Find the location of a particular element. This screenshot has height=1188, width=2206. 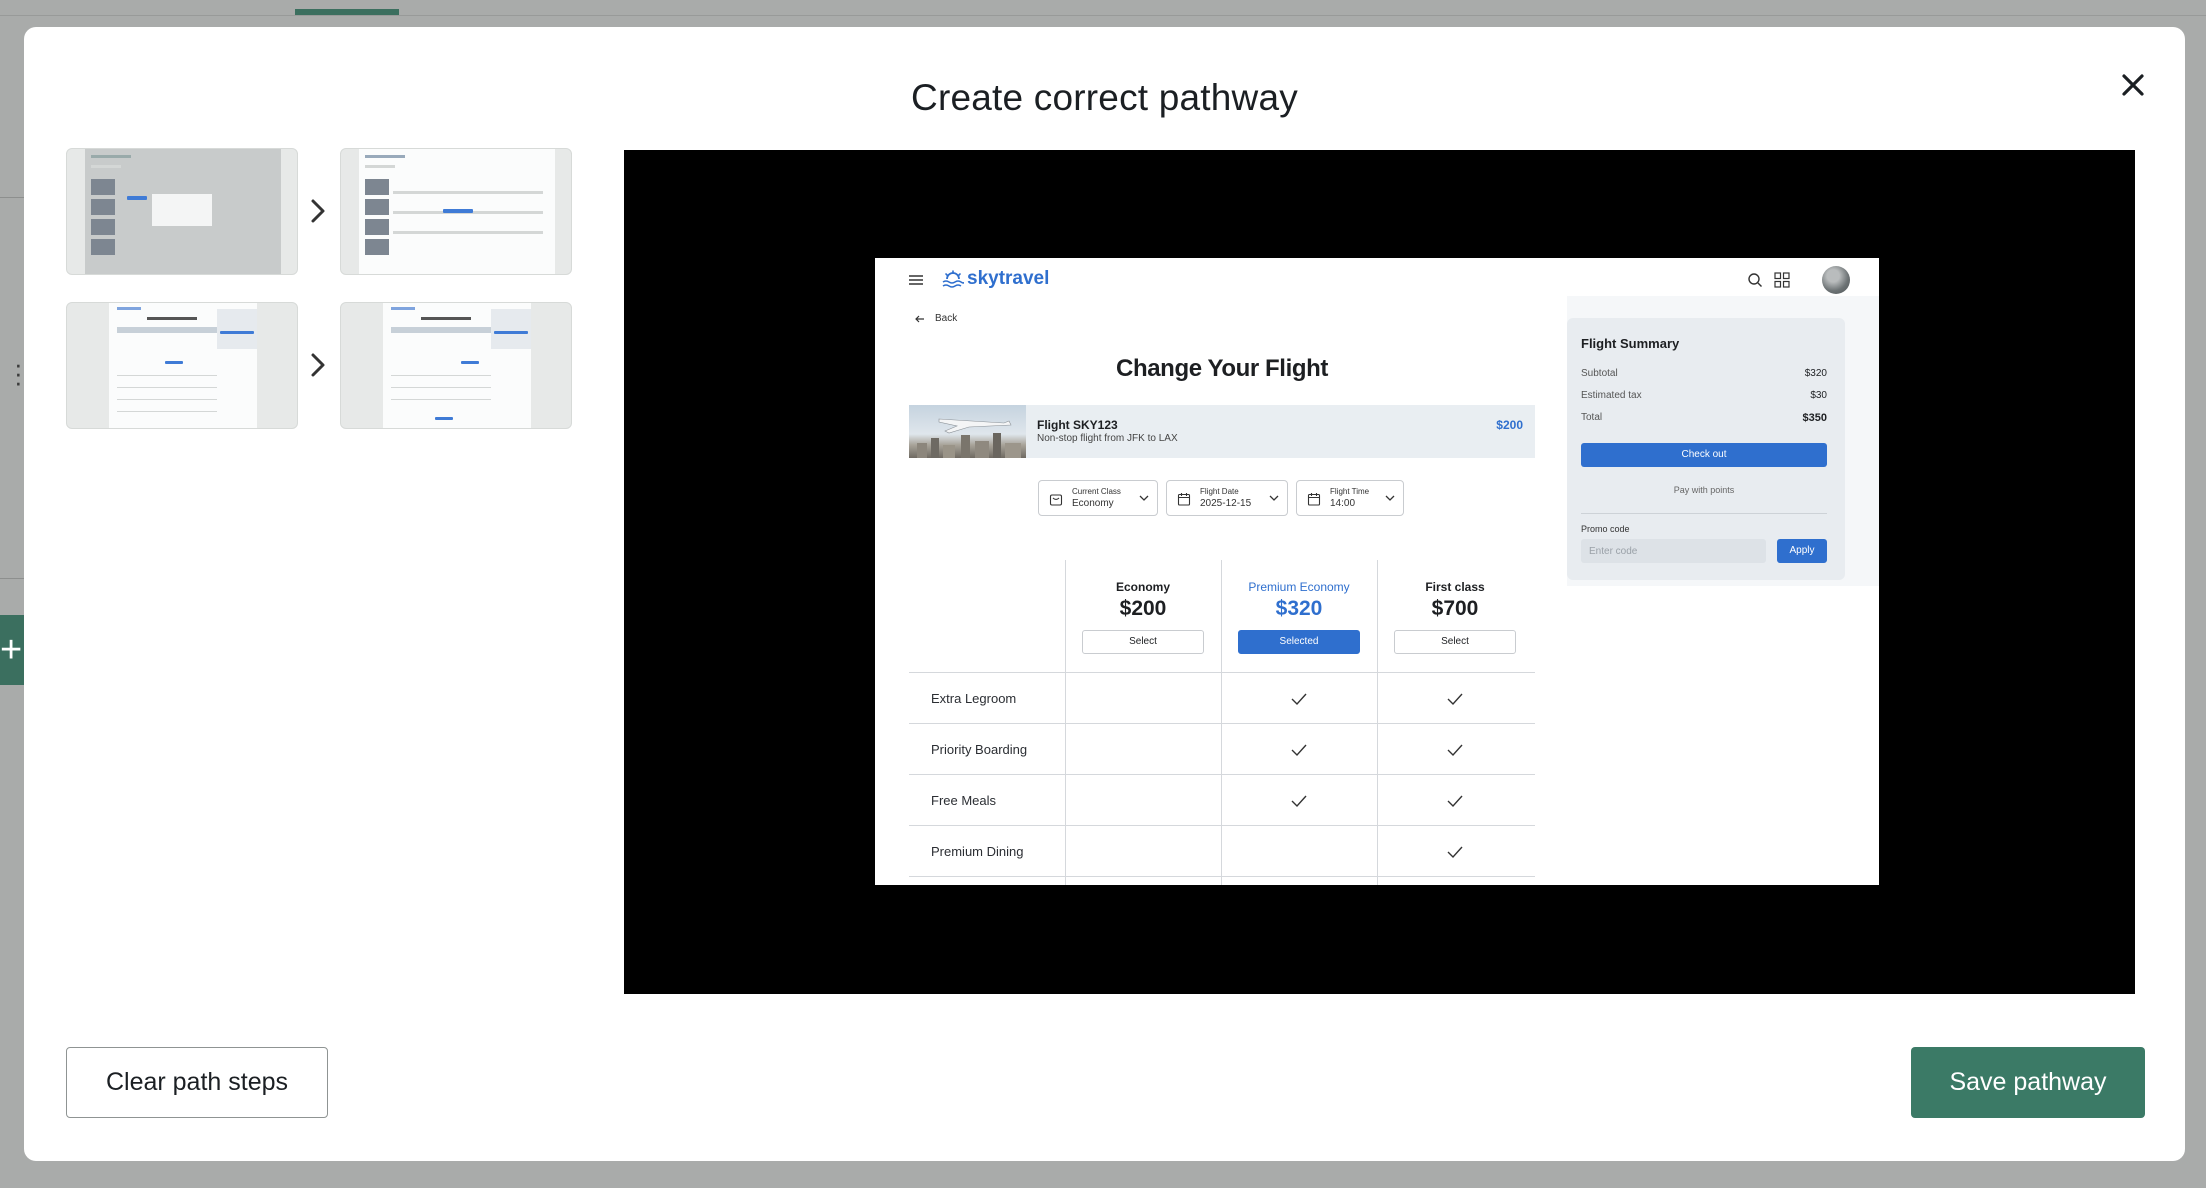

subtotal-label: Subtotal is located at coordinates (1599, 373).